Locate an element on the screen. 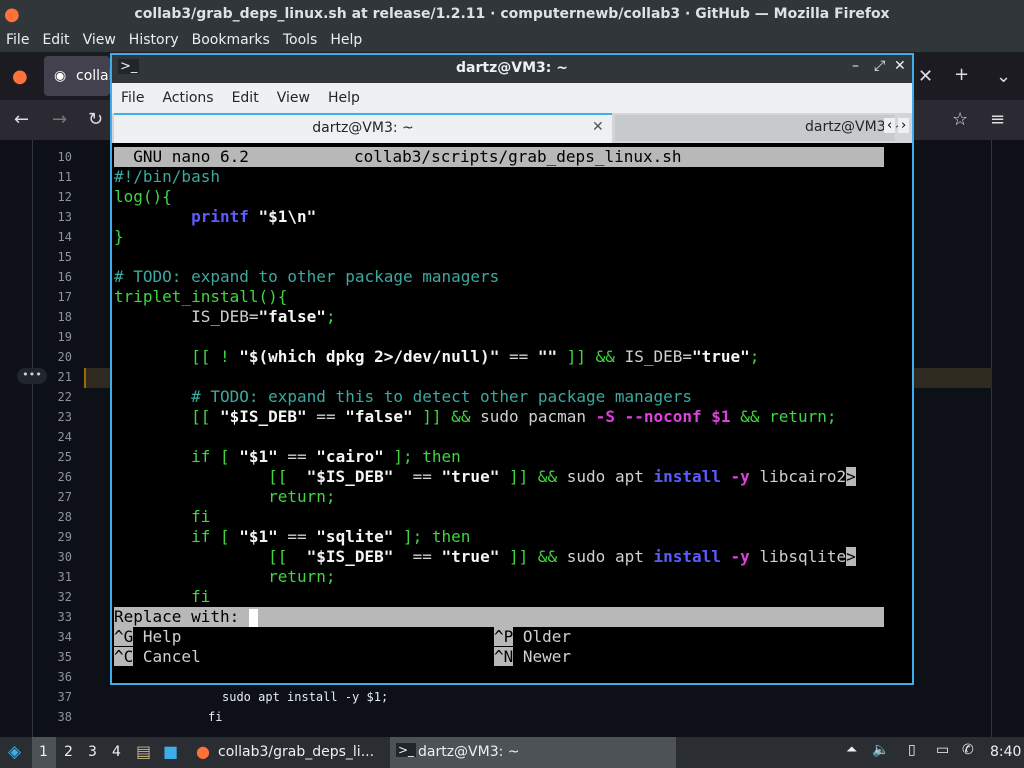 The image size is (1024, 768). line-number: 32 is located at coordinates (56, 597).